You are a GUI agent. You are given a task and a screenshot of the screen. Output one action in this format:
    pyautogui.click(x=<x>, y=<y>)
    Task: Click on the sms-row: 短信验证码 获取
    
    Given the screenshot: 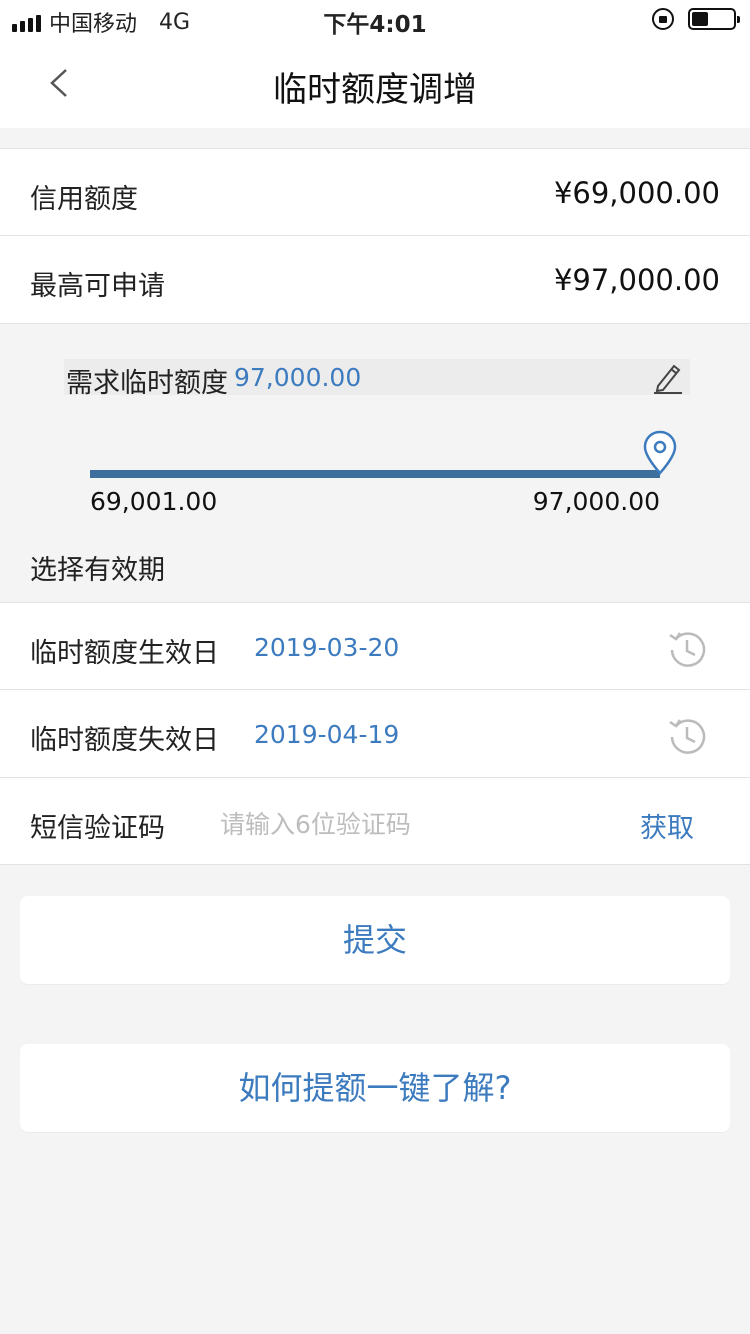 What is the action you would take?
    pyautogui.click(x=375, y=821)
    